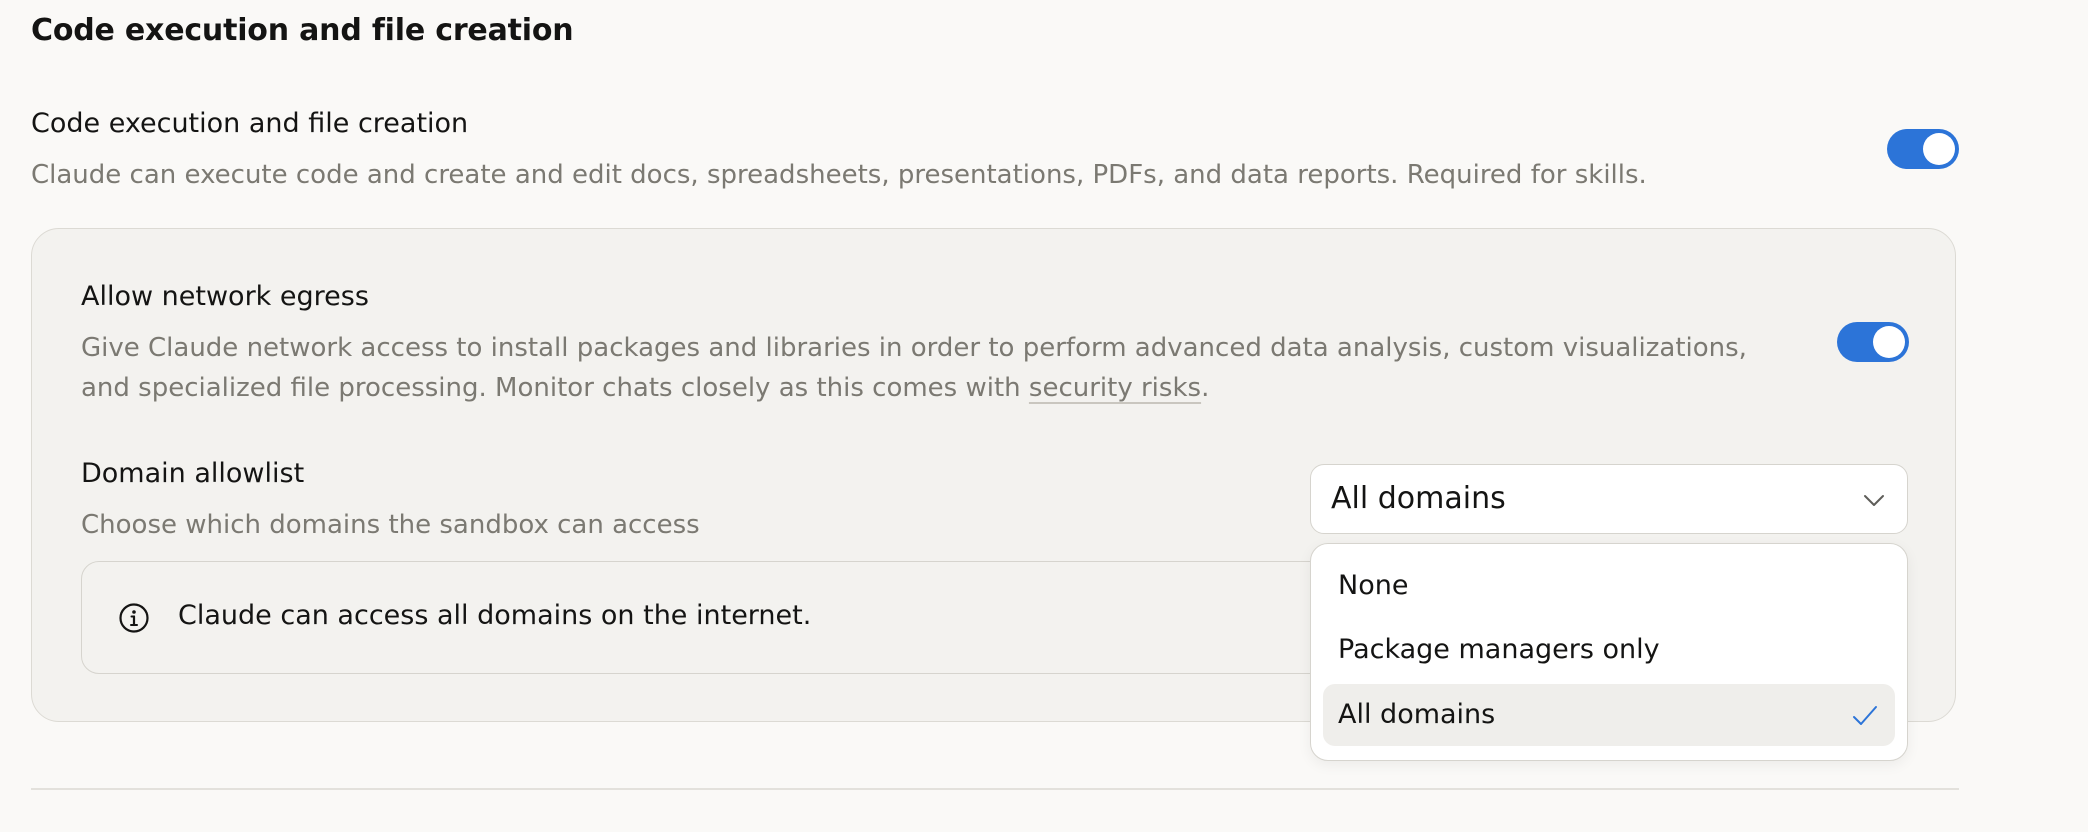  Describe the element at coordinates (1865, 715) in the screenshot. I see `check-icon` at that location.